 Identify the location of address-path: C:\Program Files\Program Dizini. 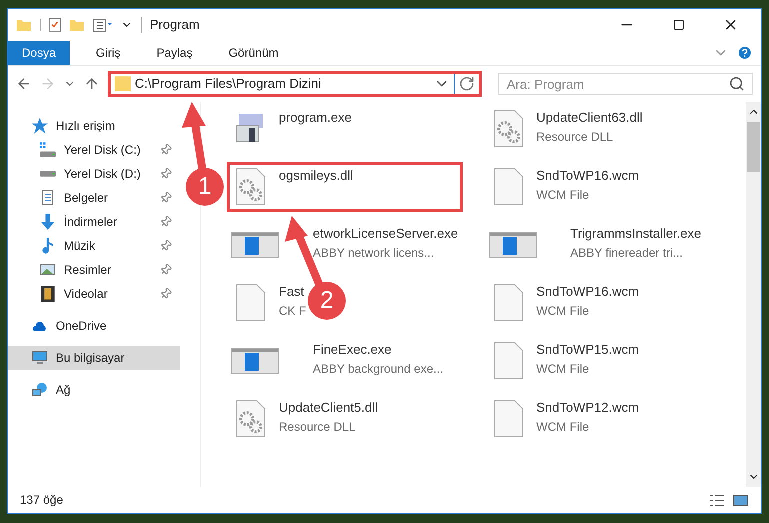
(228, 84).